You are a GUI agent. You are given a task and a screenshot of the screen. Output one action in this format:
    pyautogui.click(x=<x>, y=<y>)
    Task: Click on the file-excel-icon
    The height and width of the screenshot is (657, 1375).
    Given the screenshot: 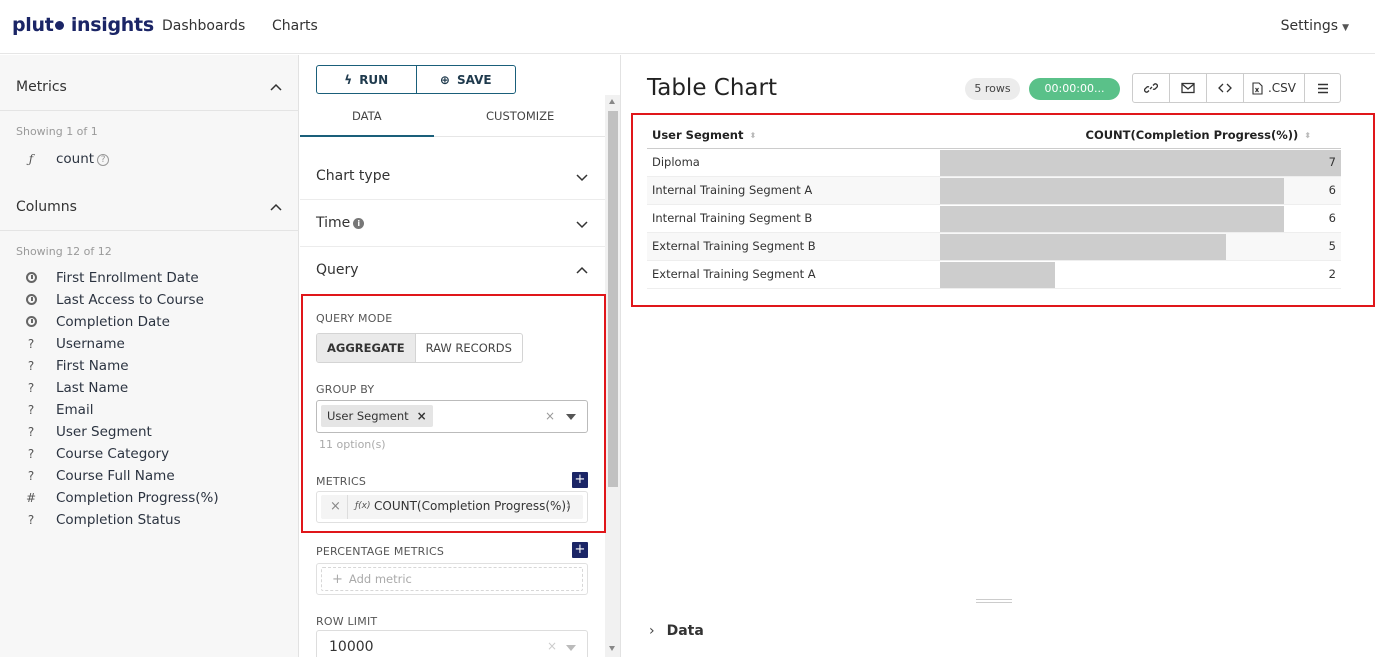 What is the action you would take?
    pyautogui.click(x=1257, y=88)
    